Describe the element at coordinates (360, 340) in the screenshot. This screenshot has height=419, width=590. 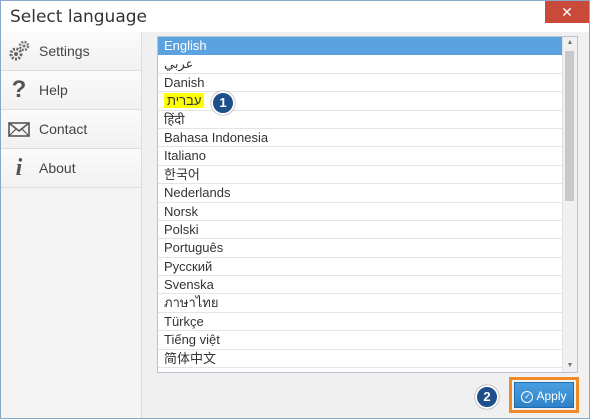
I see `list-item: Tiếng việt` at that location.